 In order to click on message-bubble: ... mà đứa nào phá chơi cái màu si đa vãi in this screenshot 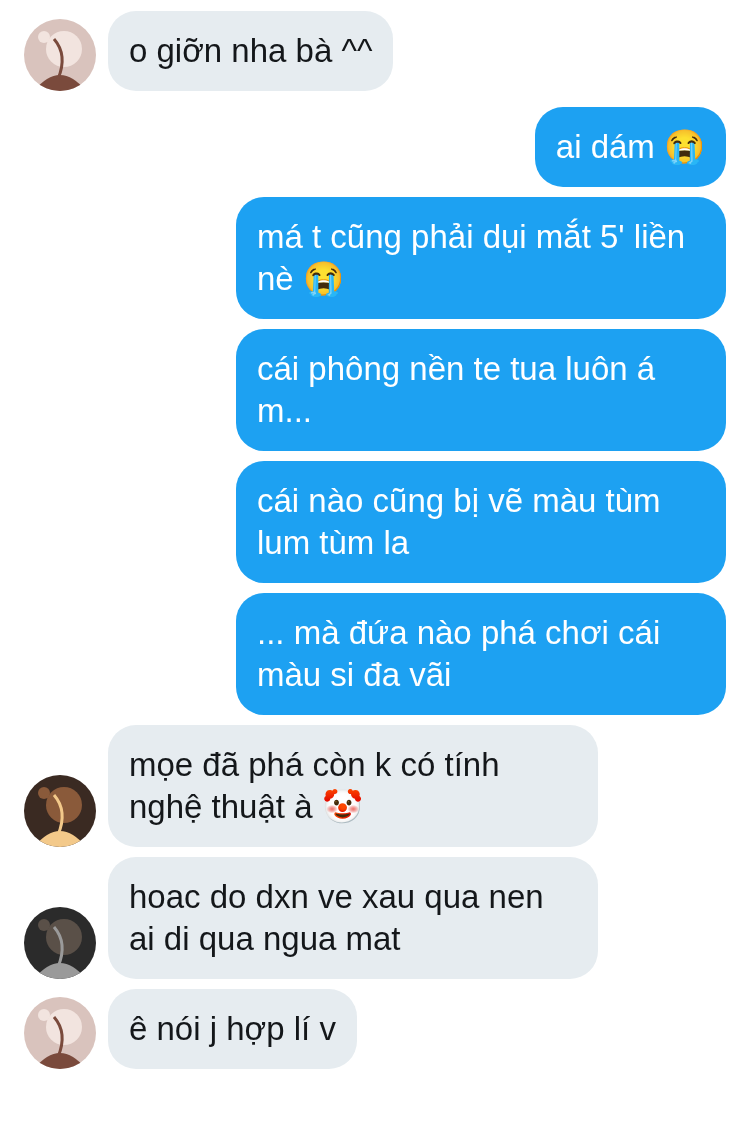, I will do `click(481, 654)`.